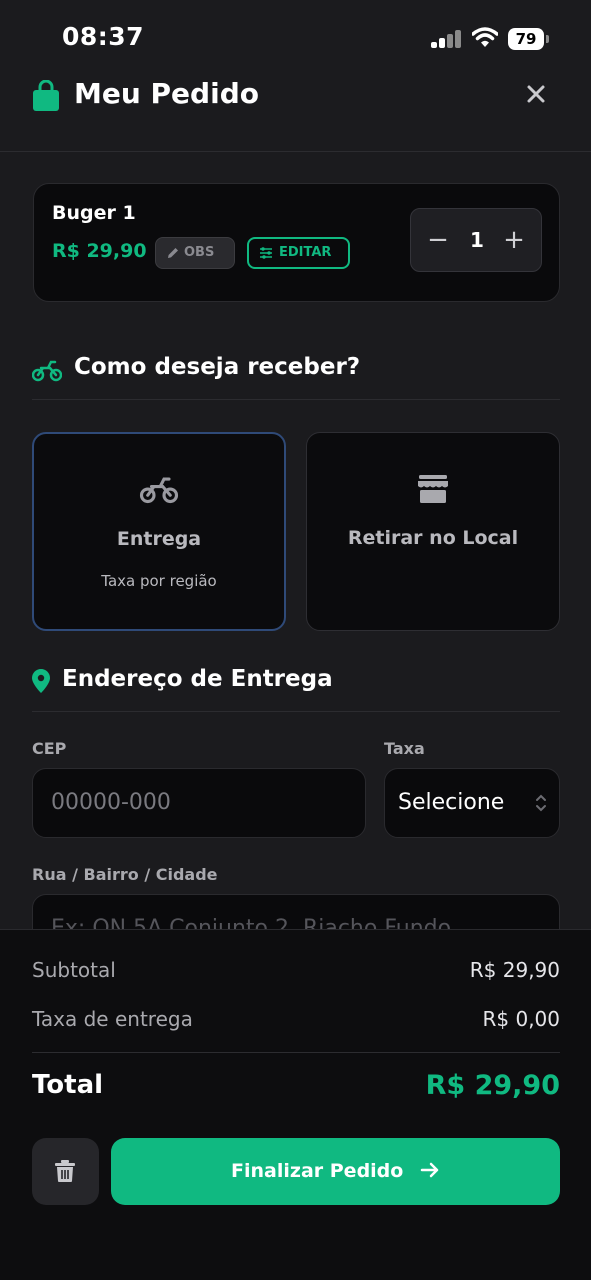  Describe the element at coordinates (536, 94) in the screenshot. I see `close-icon` at that location.